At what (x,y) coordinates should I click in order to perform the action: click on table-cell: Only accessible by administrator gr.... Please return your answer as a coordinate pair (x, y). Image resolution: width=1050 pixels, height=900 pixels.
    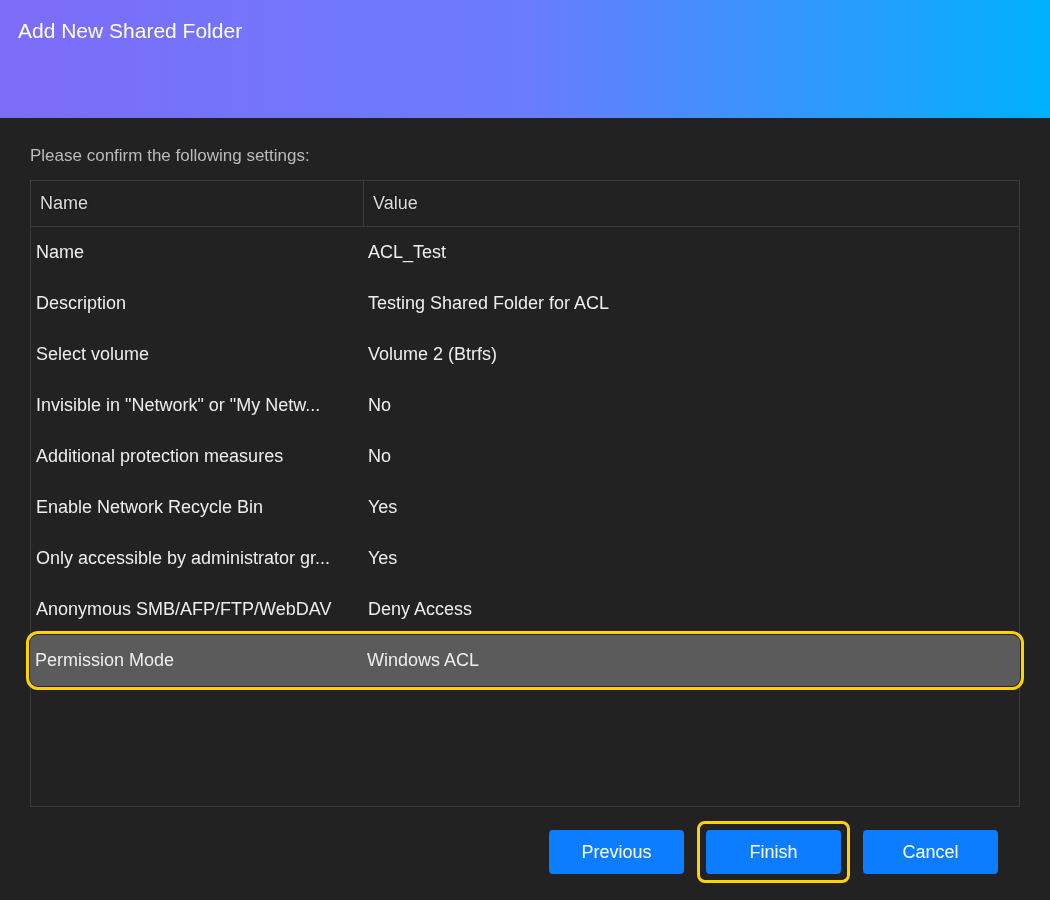
    Looking at the image, I should click on (183, 558).